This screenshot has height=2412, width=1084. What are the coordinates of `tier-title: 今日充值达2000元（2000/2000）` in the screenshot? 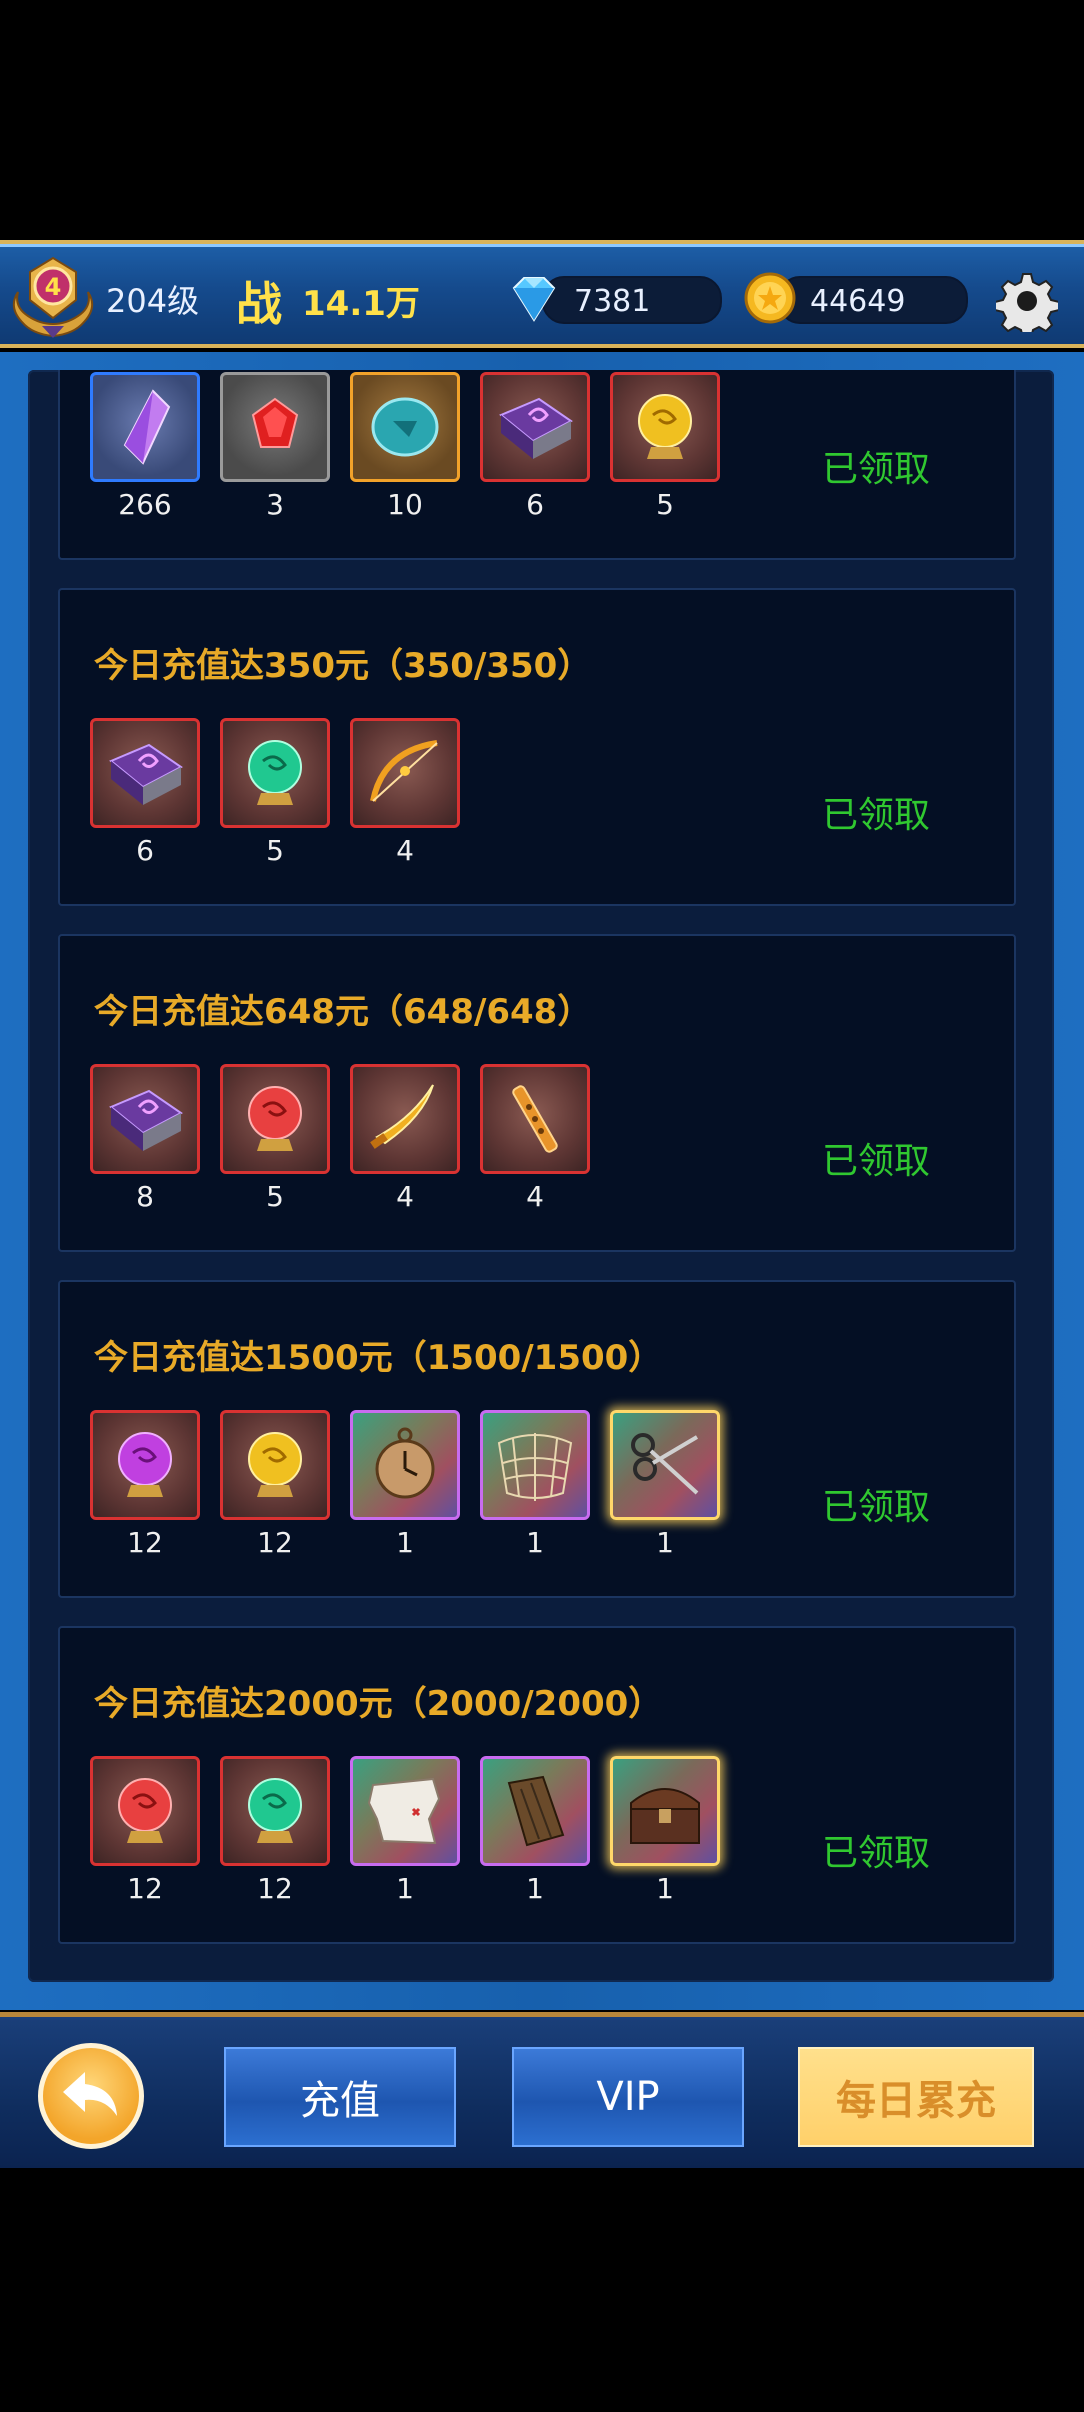 It's located at (378, 1704).